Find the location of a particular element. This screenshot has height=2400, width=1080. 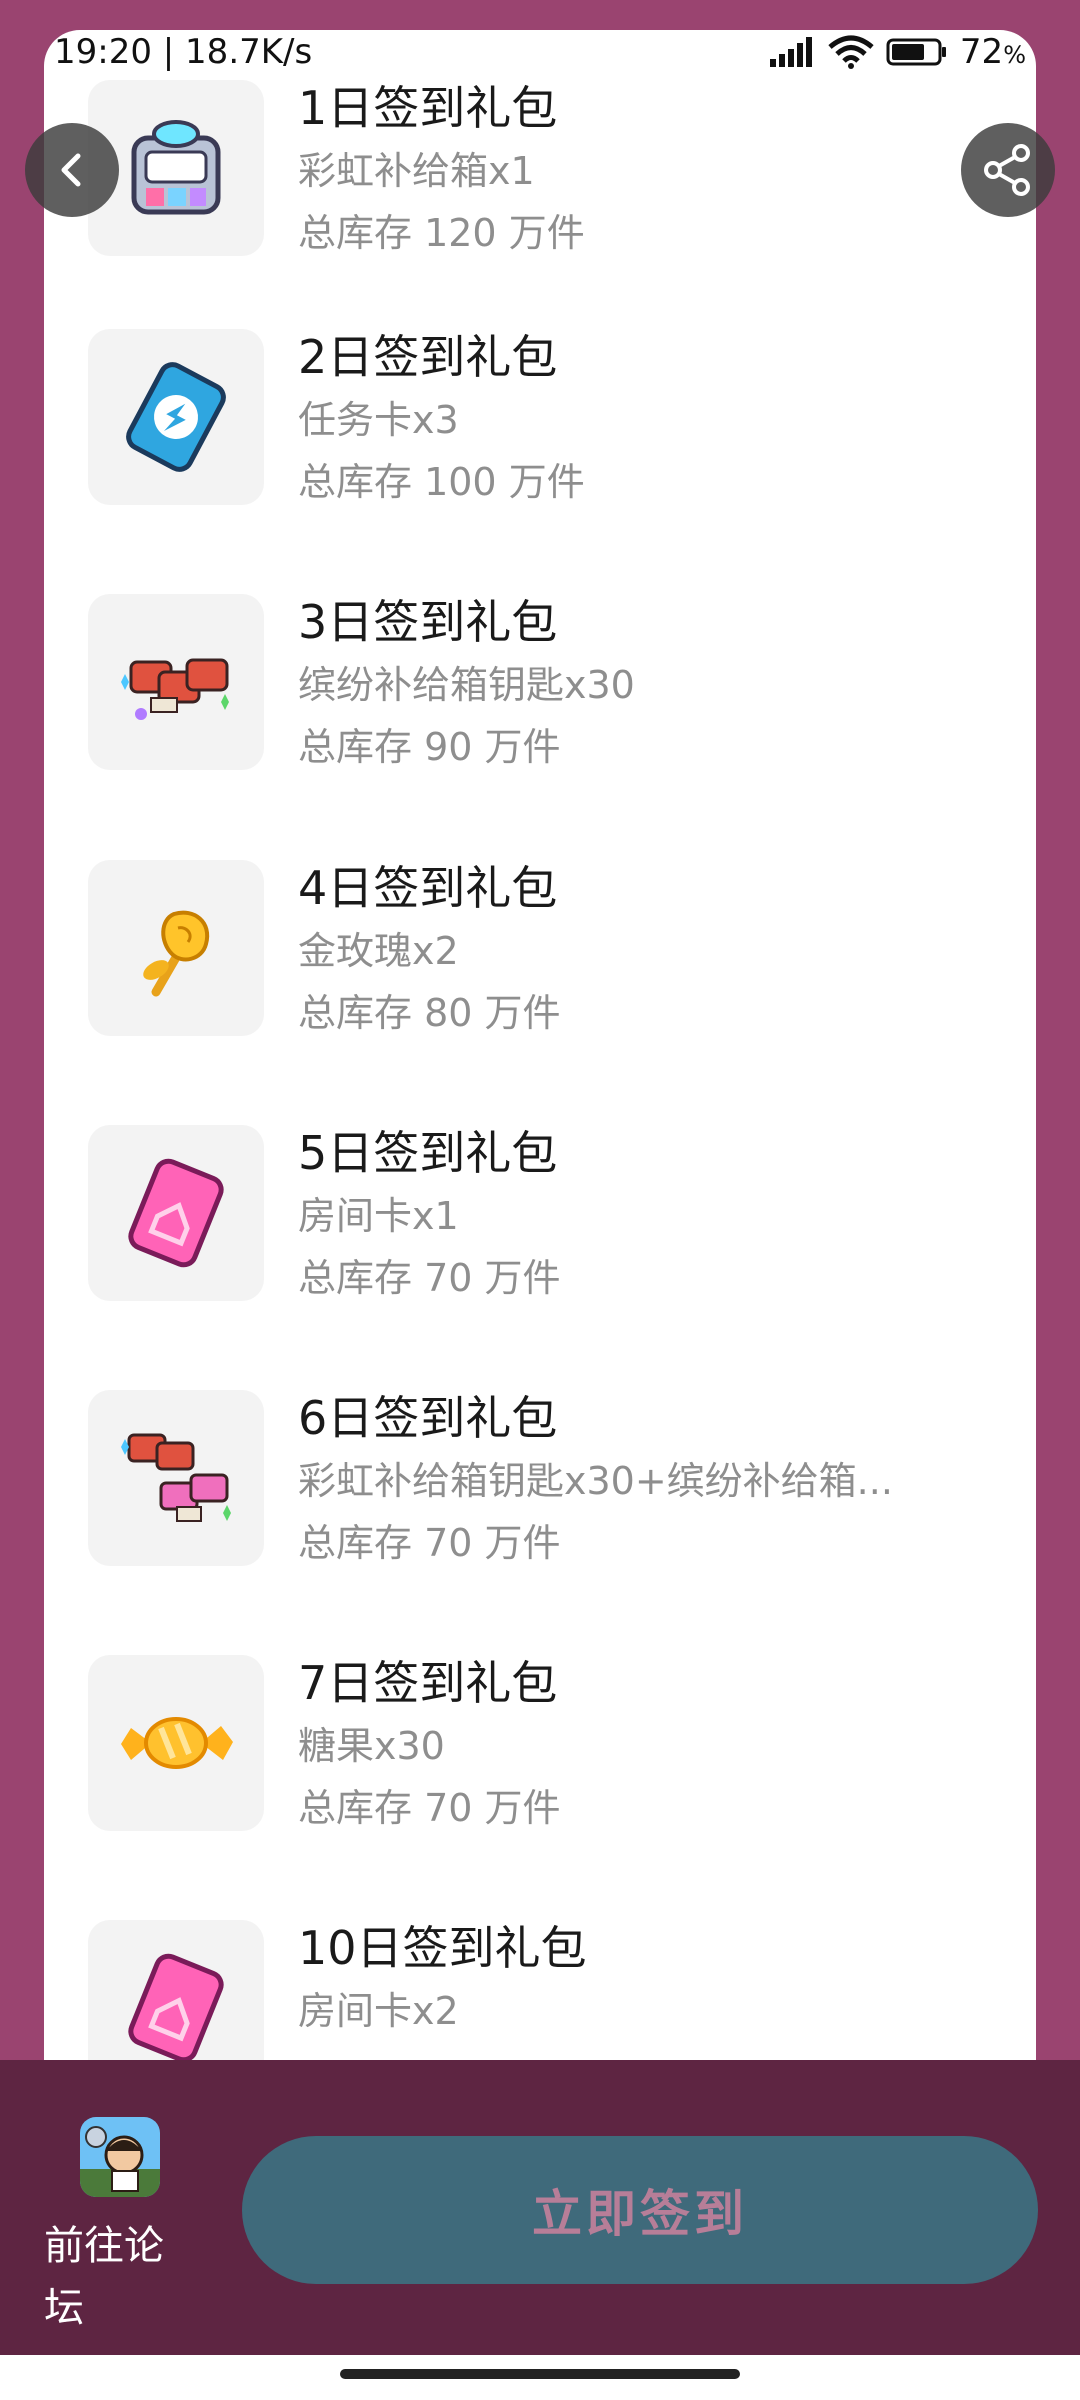

gift-title: 7日签到礼包 is located at coordinates (428, 1683).